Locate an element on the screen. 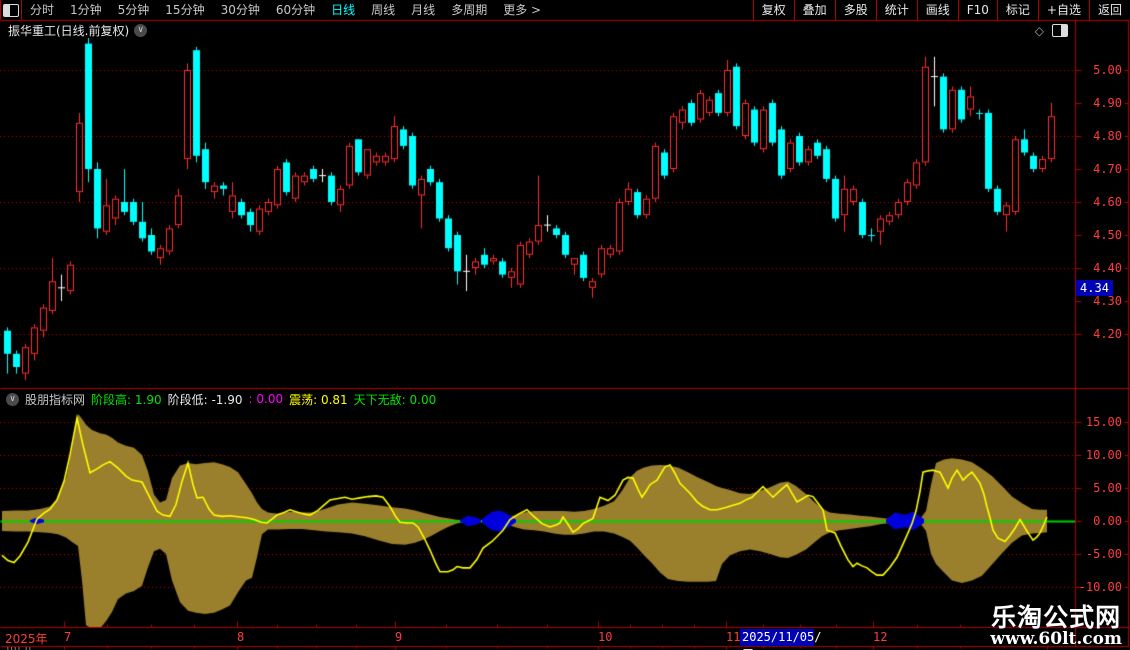 The height and width of the screenshot is (650, 1130). period-tab-分时: 分时 is located at coordinates (42, 10).